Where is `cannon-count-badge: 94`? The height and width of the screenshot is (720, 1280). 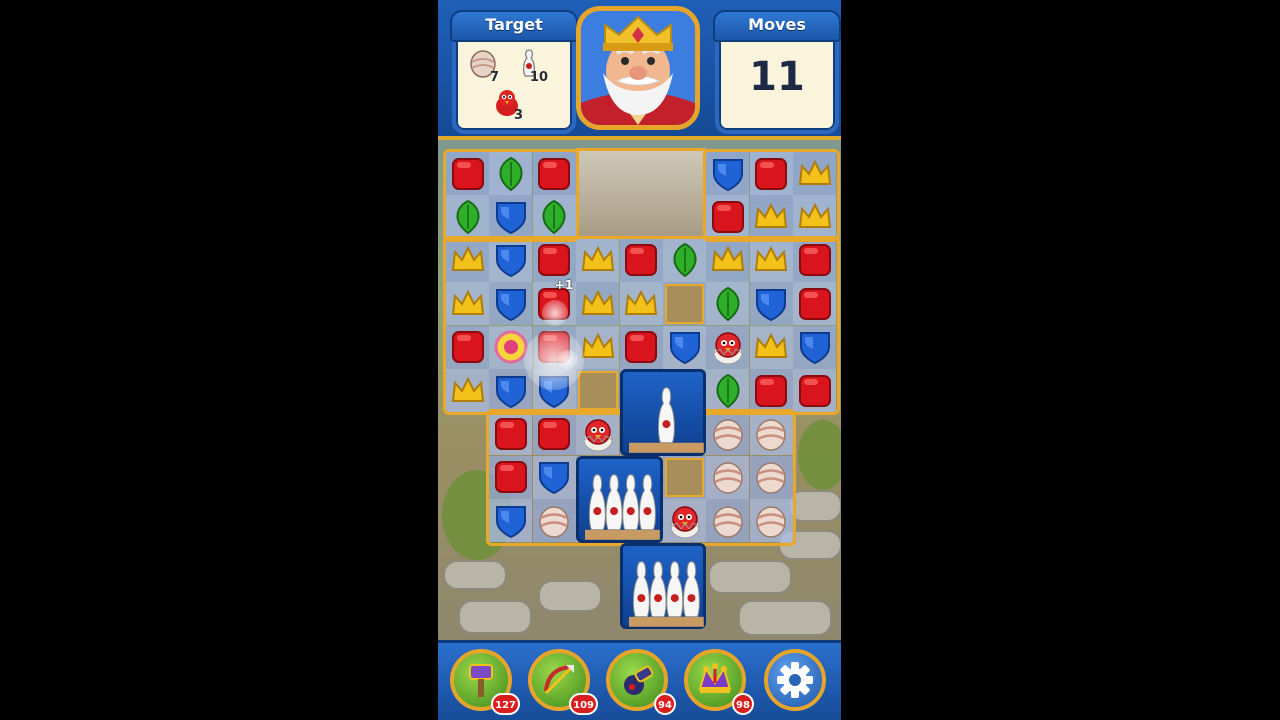
cannon-count-badge: 94 is located at coordinates (665, 704).